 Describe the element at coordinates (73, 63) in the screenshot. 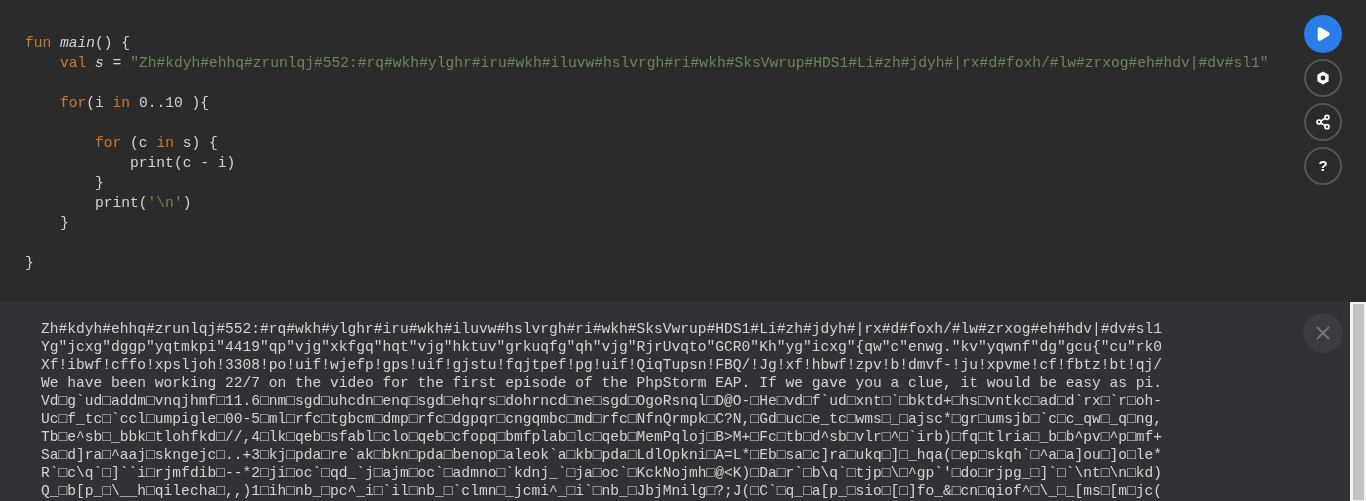

I see `keyword: val` at that location.